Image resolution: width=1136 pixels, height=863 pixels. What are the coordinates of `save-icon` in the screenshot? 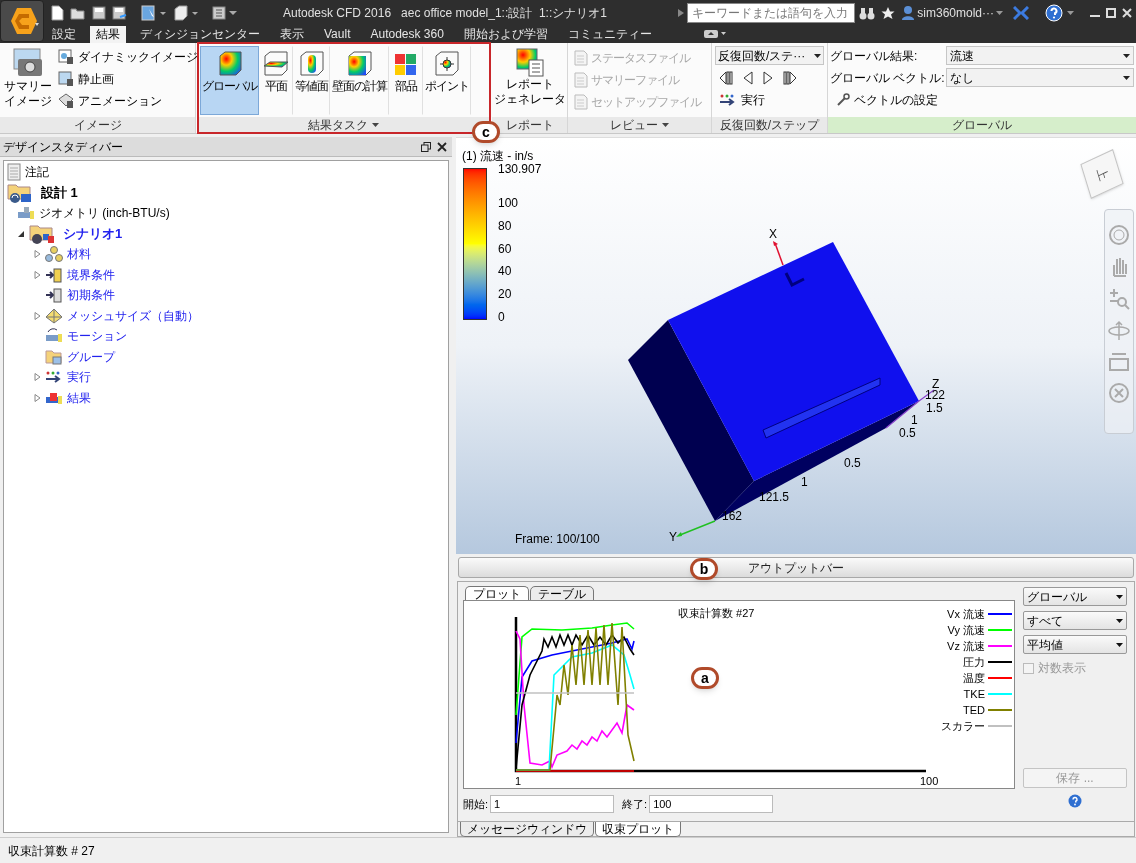 It's located at (99, 13).